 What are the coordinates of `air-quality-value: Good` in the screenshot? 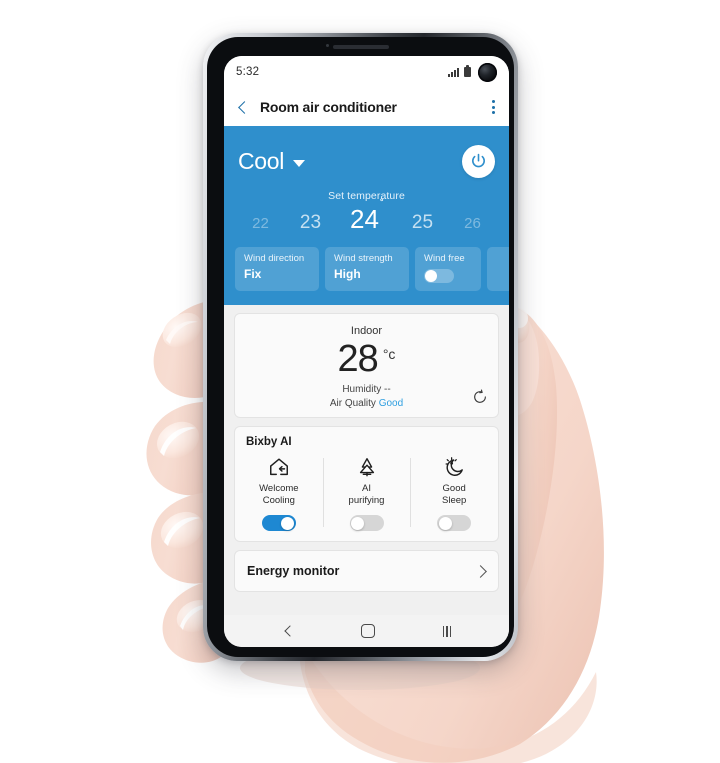 It's located at (391, 404).